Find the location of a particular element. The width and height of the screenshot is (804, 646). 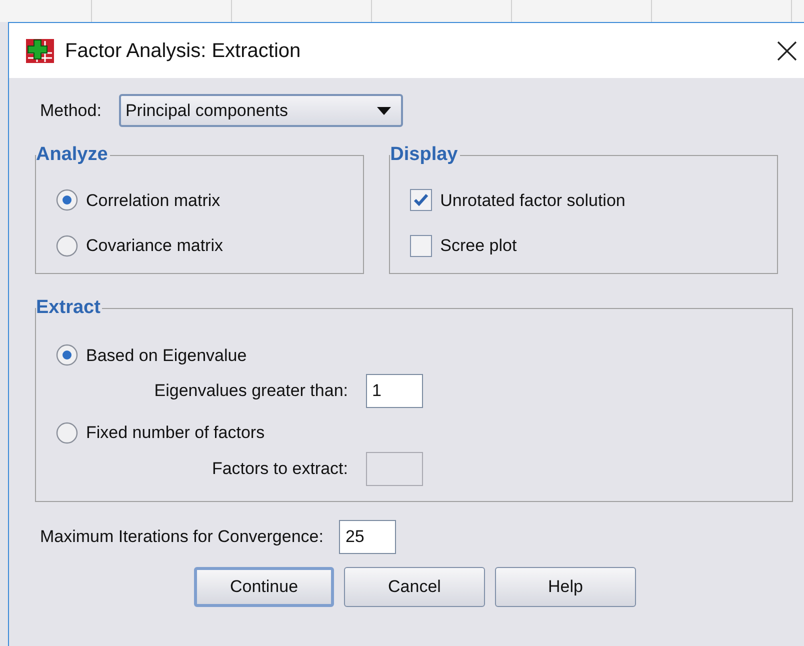

group-title: Display is located at coordinates (424, 155).